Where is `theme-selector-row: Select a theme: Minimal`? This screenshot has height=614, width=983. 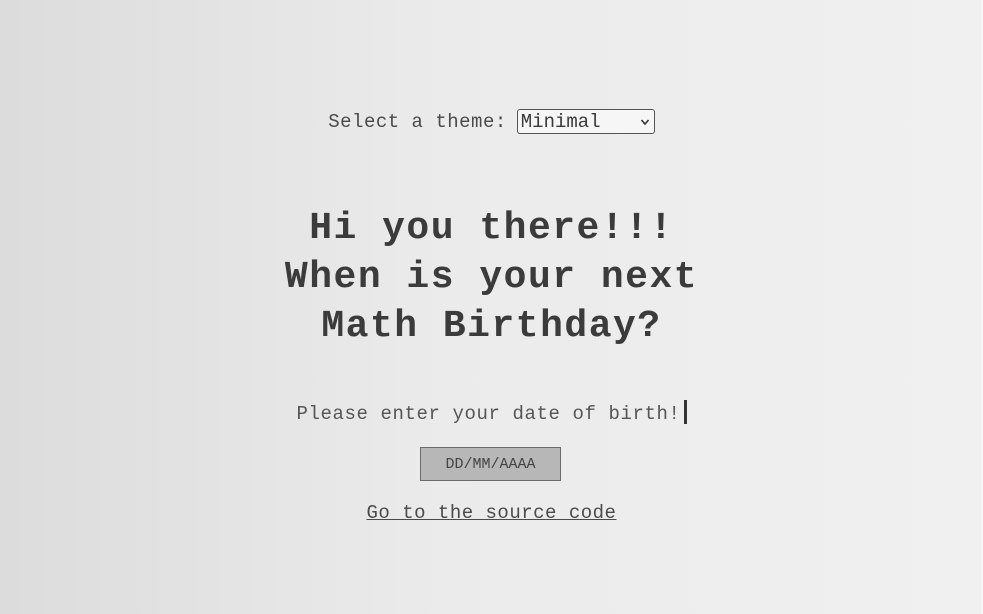 theme-selector-row: Select a theme: Minimal is located at coordinates (491, 121).